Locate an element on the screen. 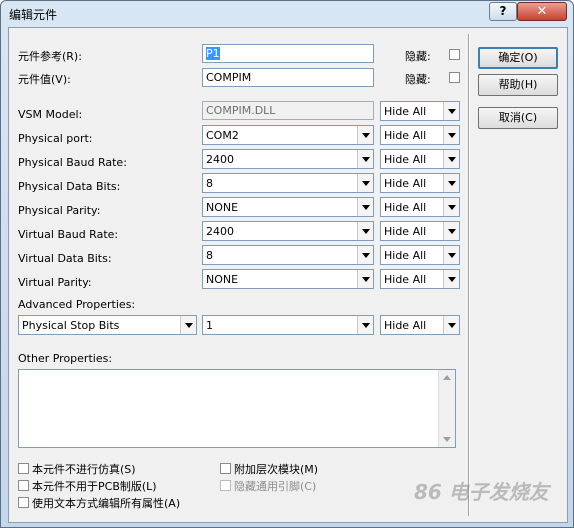  value-input: COMPIM is located at coordinates (288, 77).